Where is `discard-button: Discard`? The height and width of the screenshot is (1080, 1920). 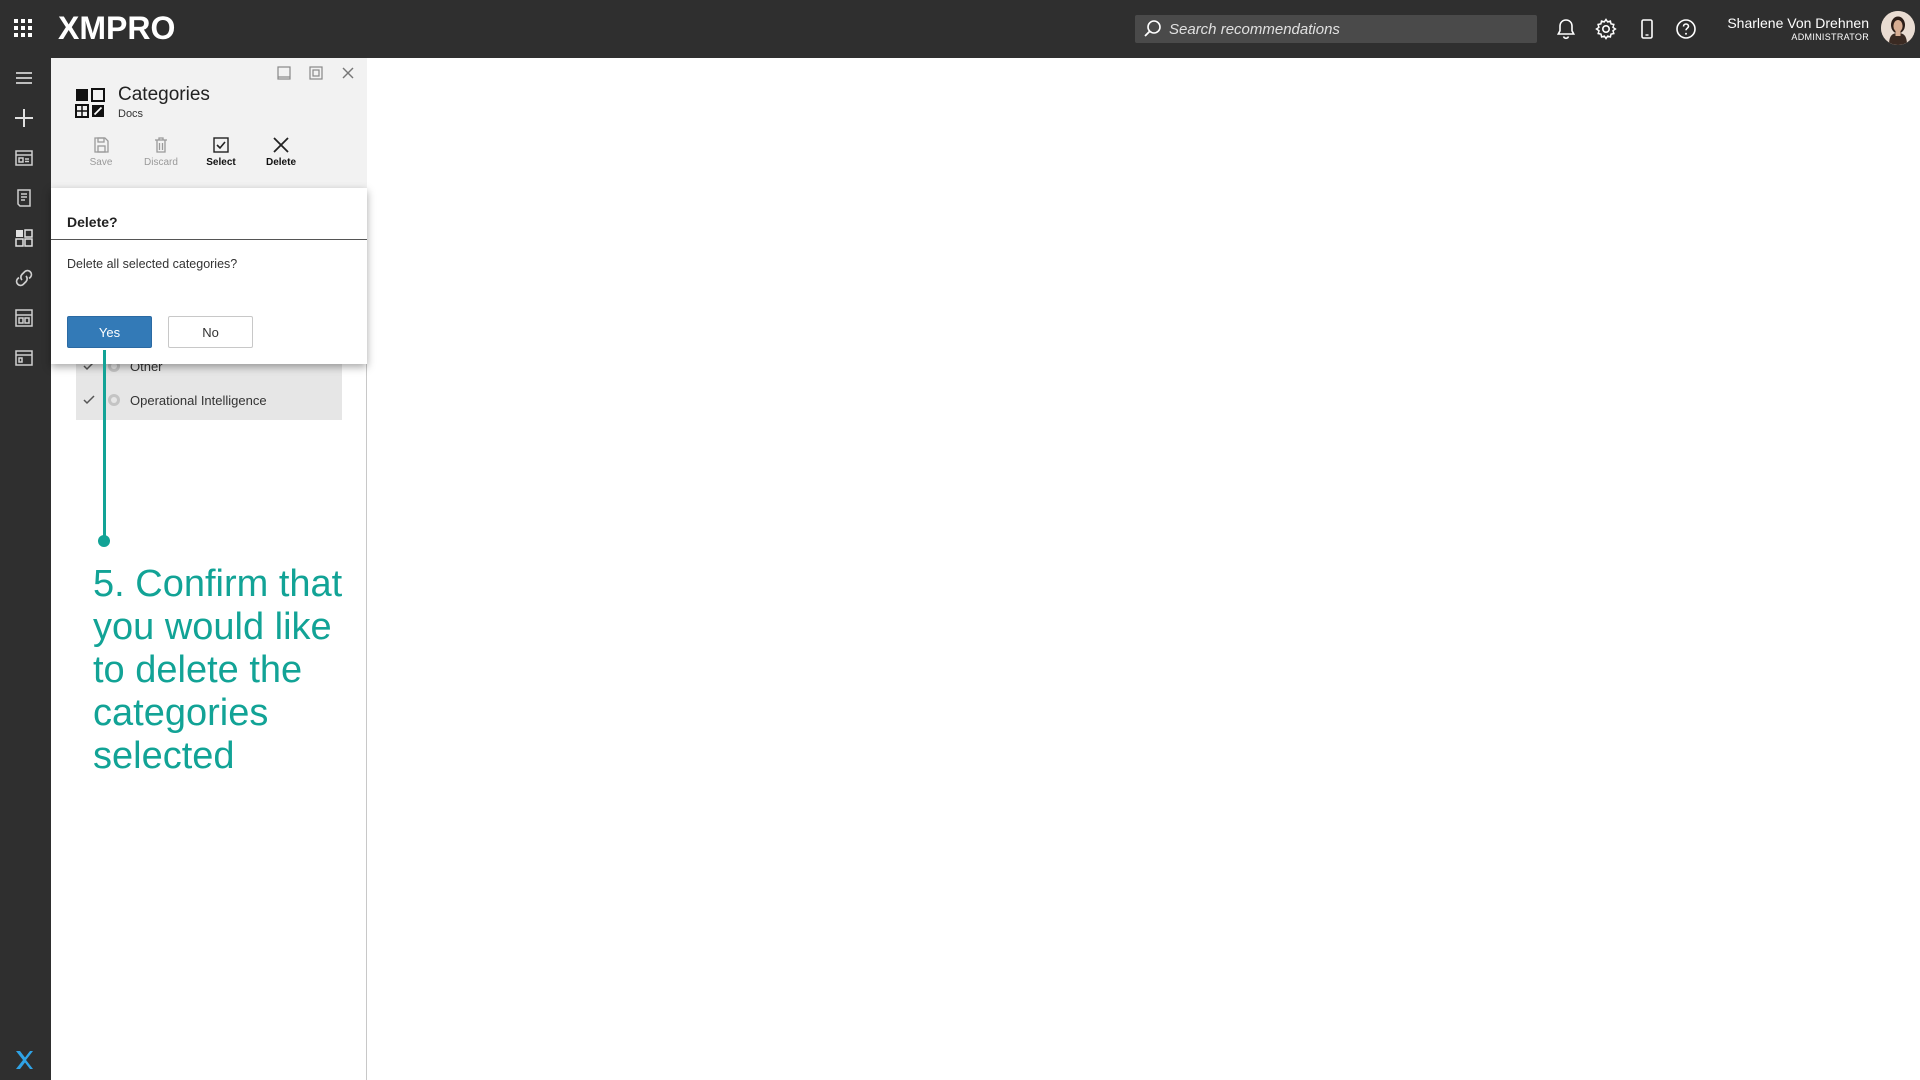
discard-button: Discard is located at coordinates (161, 152).